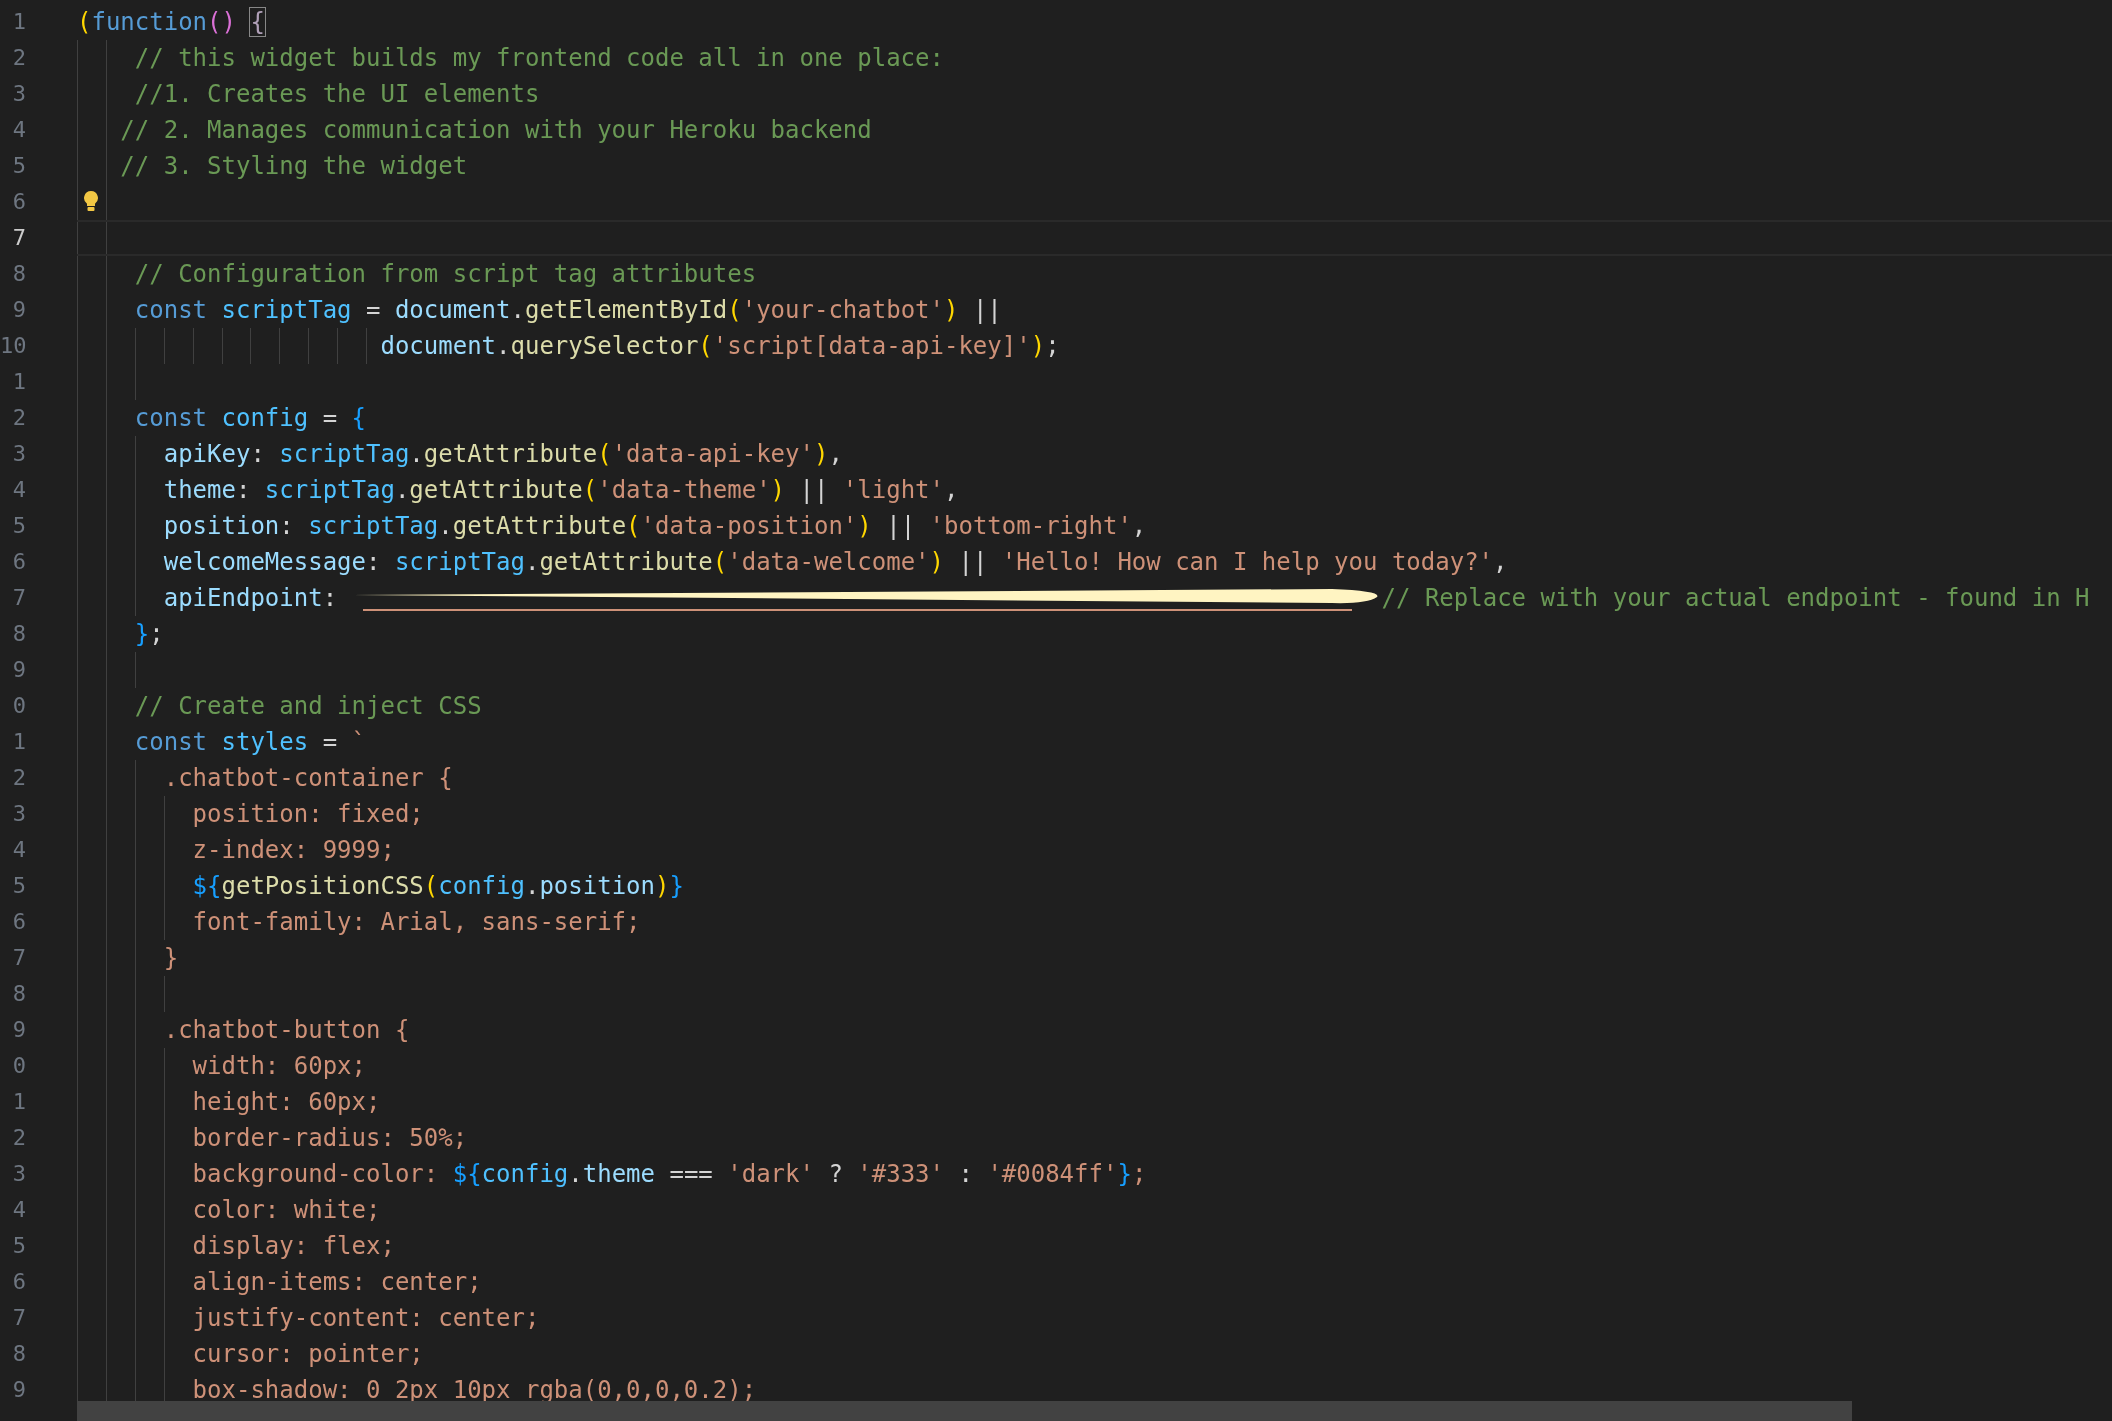  What do you see at coordinates (307, 778) in the screenshot?
I see `code-line: .chatbot-container {` at bounding box center [307, 778].